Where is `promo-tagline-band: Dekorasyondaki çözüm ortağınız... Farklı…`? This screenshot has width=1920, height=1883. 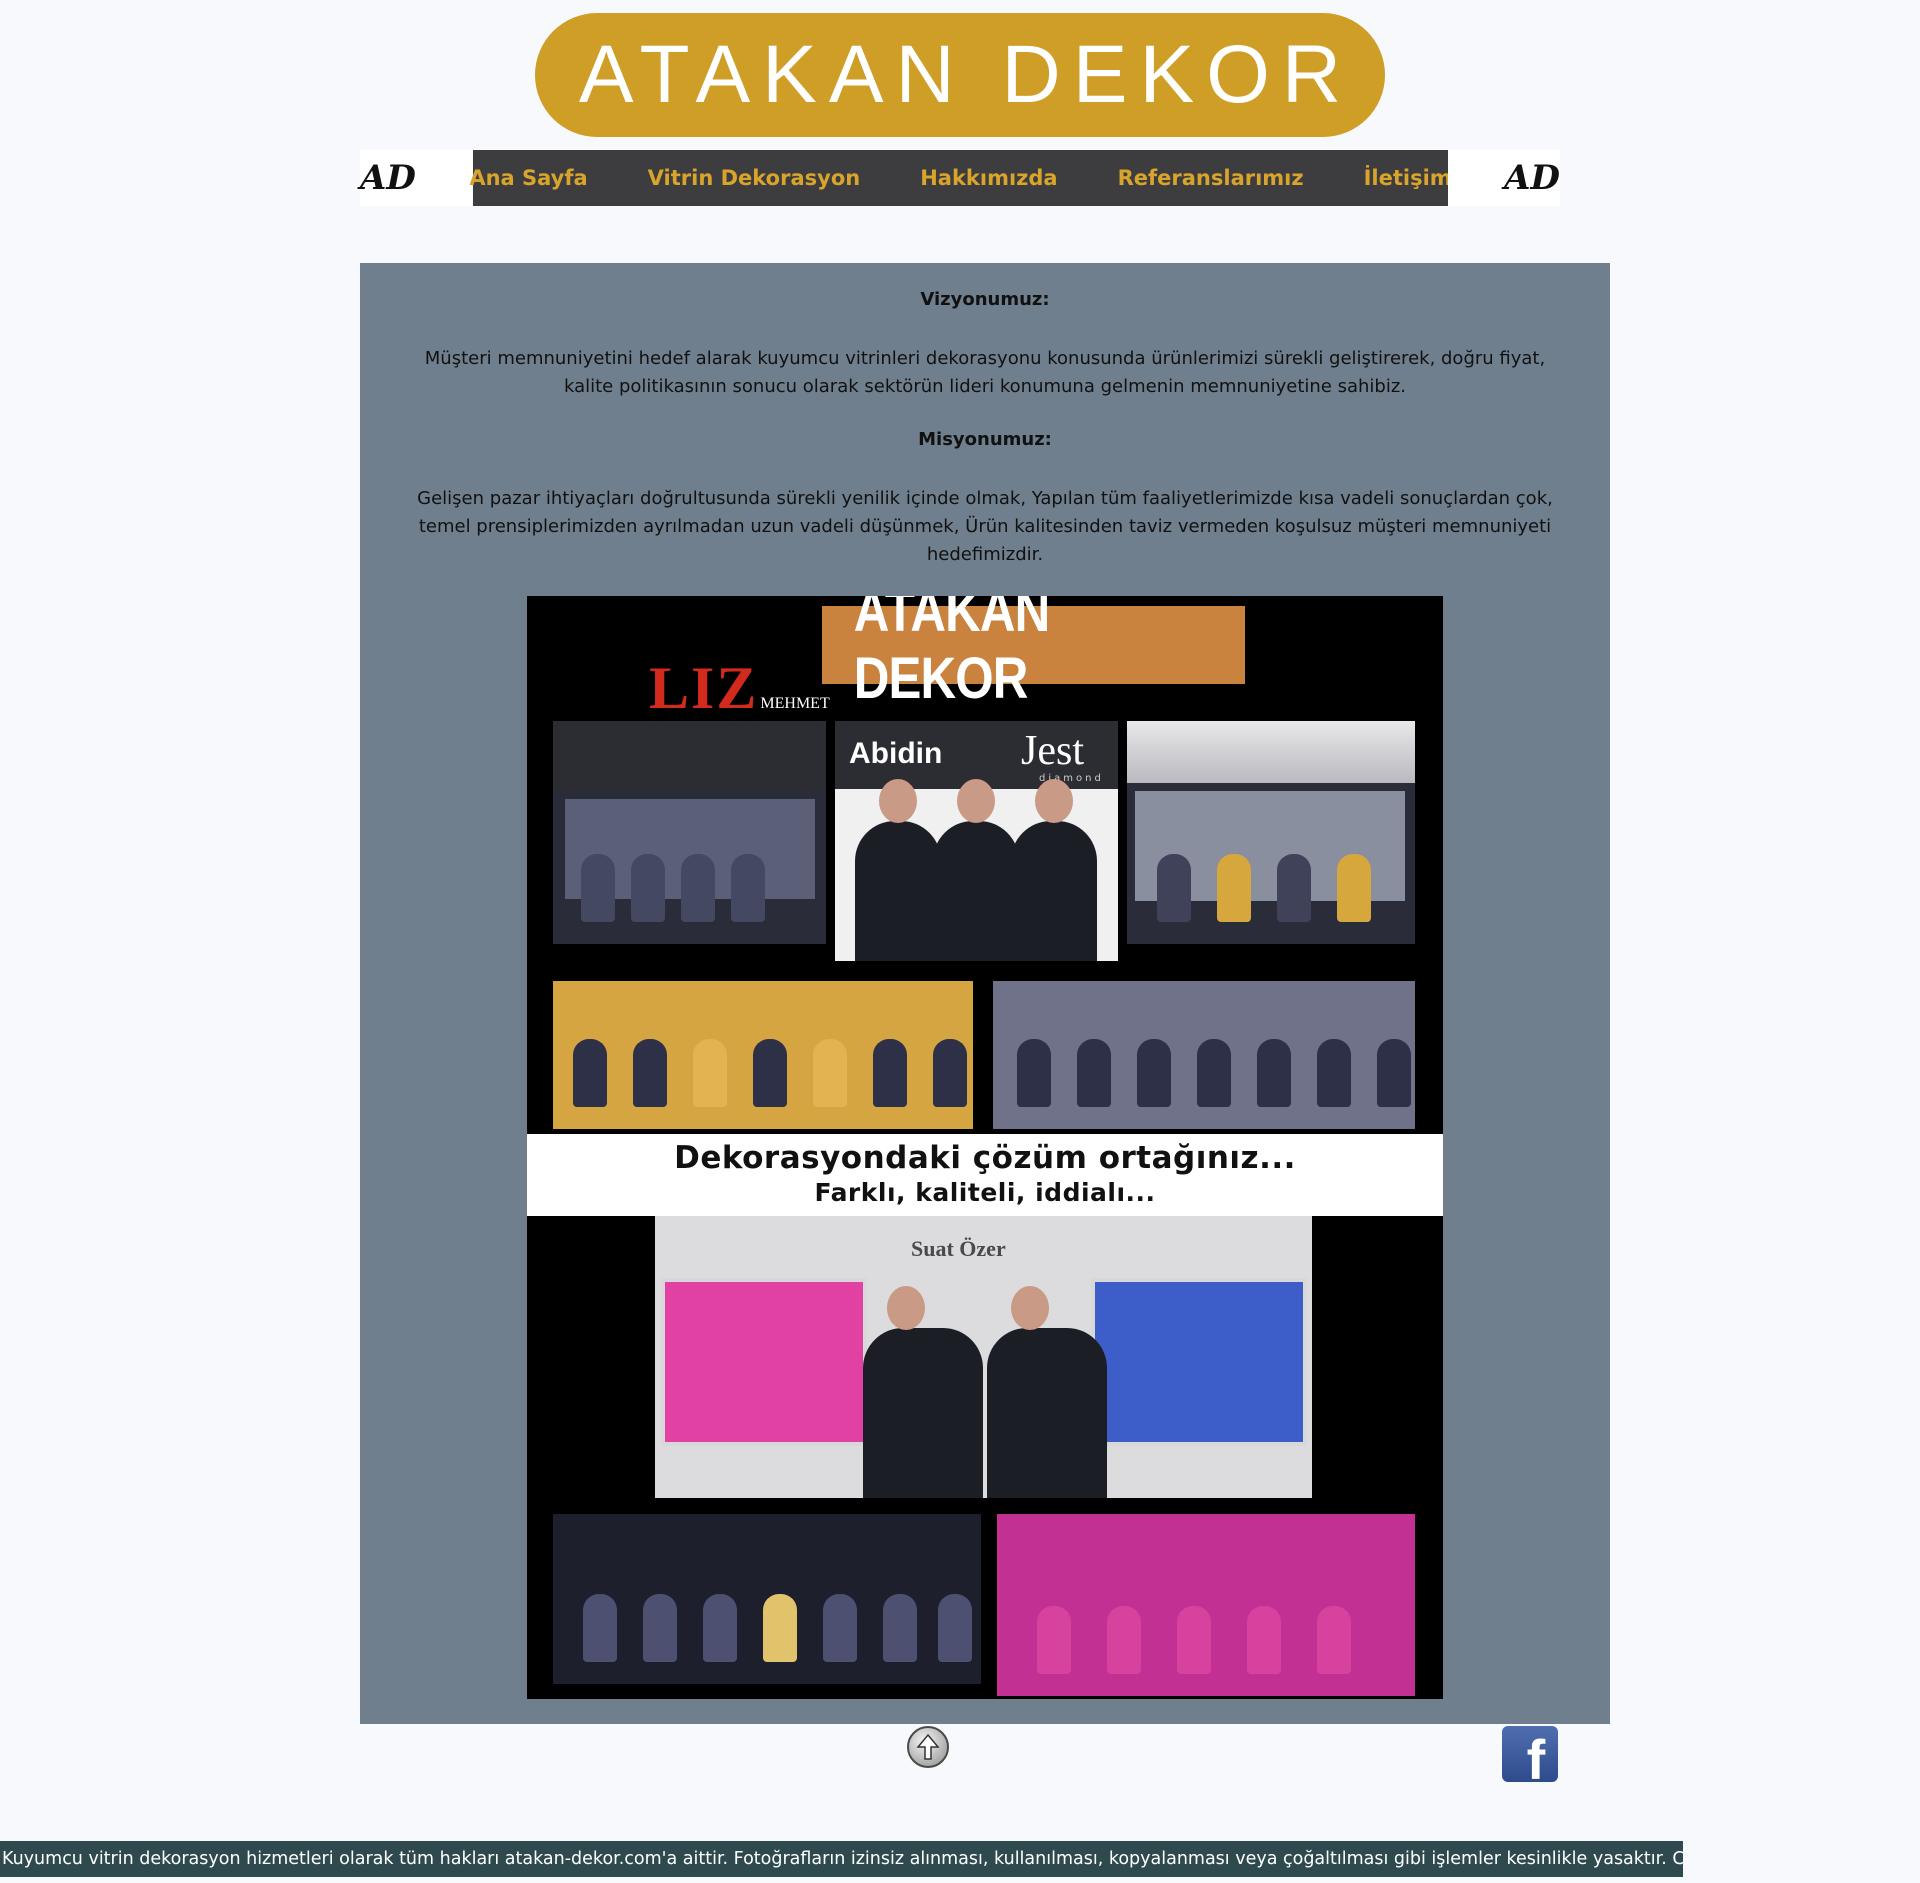
promo-tagline-band: Dekorasyondaki çözüm ortağınız... Farklı… is located at coordinates (985, 1175).